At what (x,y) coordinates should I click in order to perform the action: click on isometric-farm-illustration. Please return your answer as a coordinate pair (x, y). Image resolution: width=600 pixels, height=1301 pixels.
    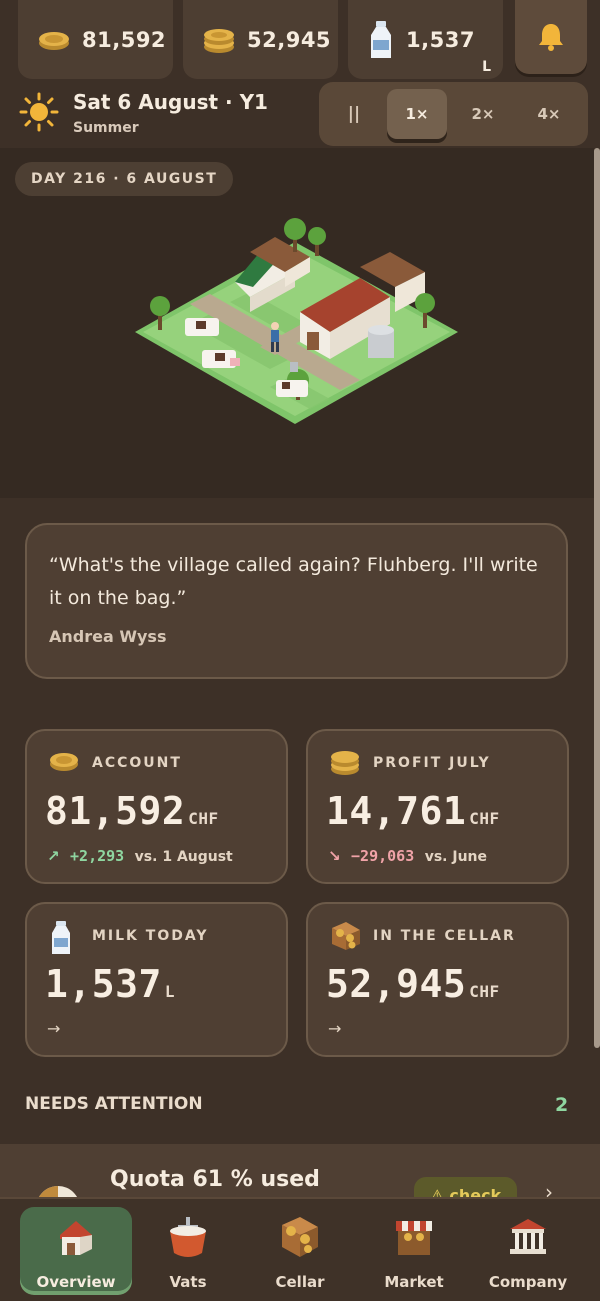
    Looking at the image, I should click on (300, 322).